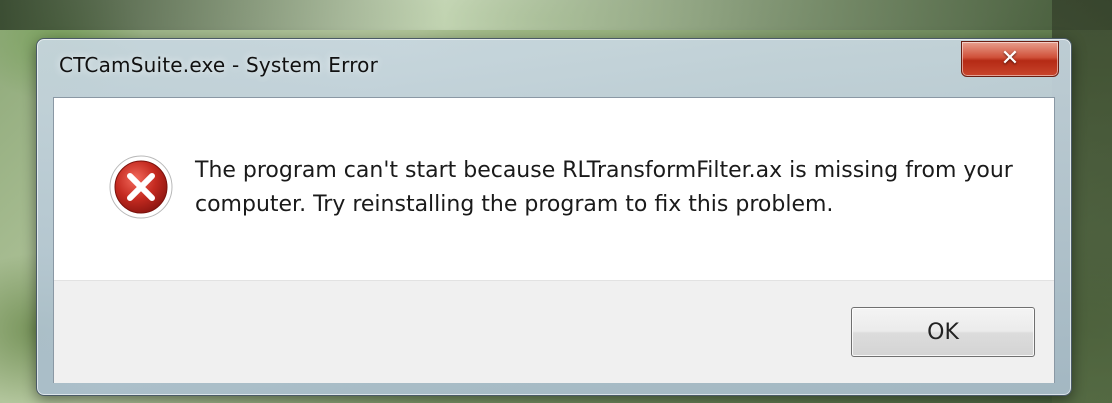 The height and width of the screenshot is (403, 1112). What do you see at coordinates (554, 68) in the screenshot?
I see `title-bar: CTCamSuite.exe - System Error ✕` at bounding box center [554, 68].